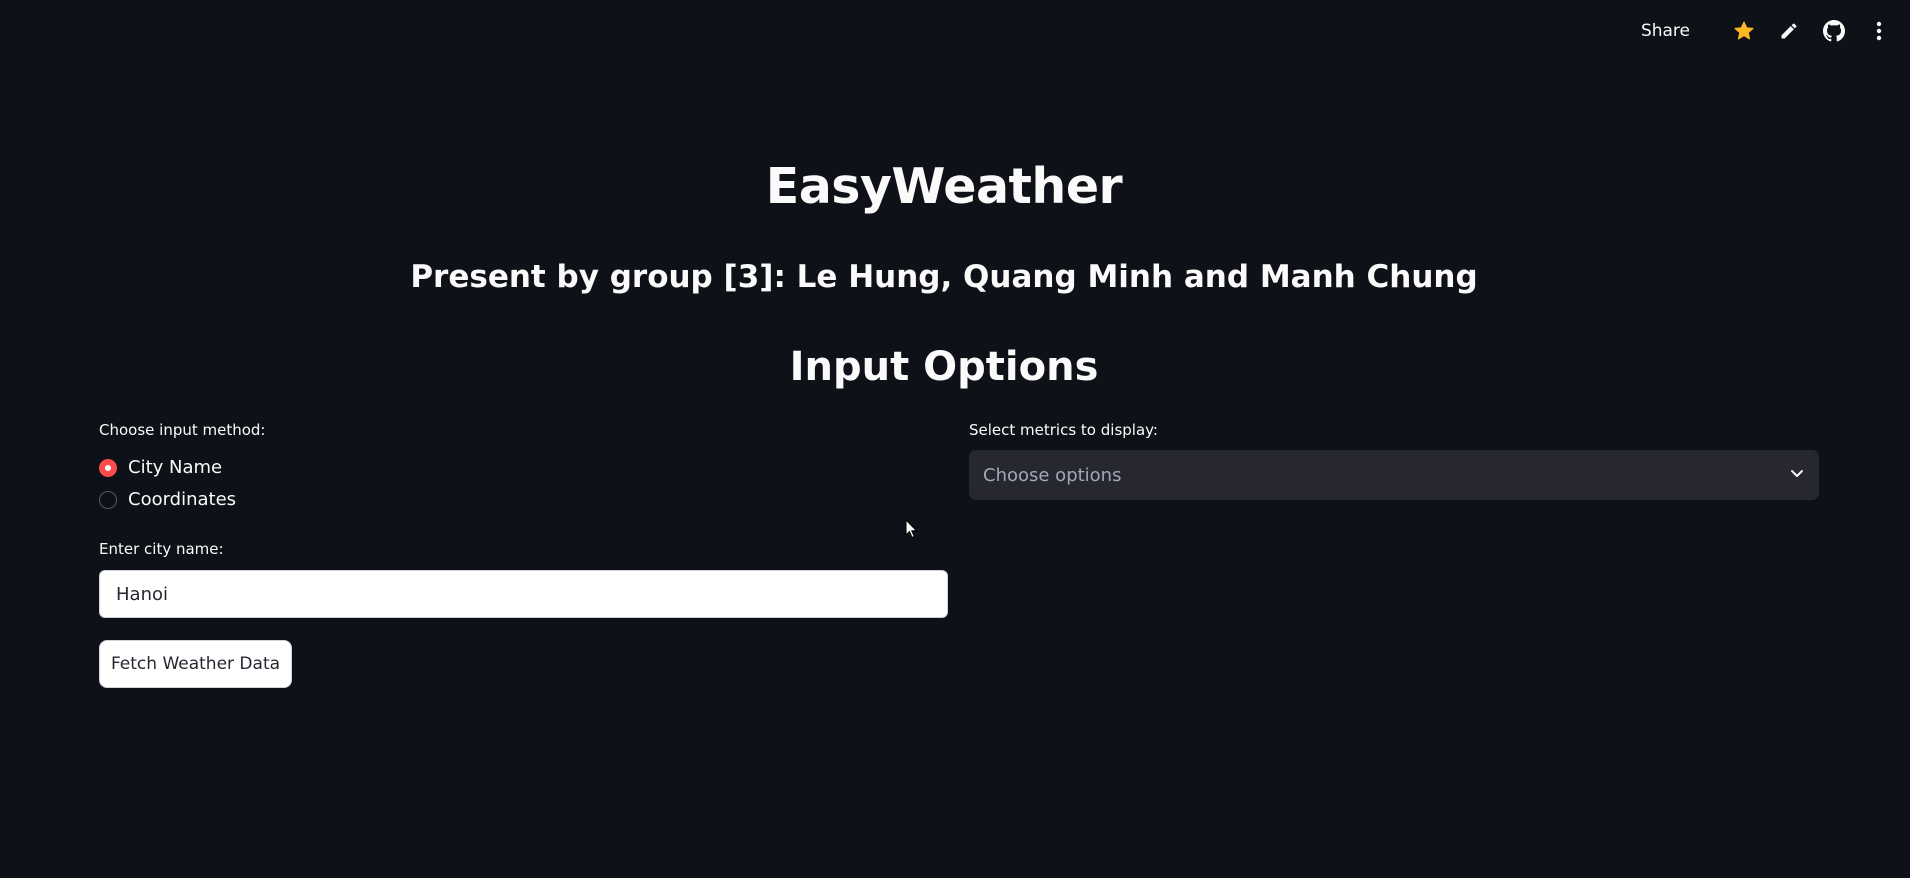 This screenshot has height=878, width=1910. What do you see at coordinates (108, 467) in the screenshot?
I see `radio-selected-icon` at bounding box center [108, 467].